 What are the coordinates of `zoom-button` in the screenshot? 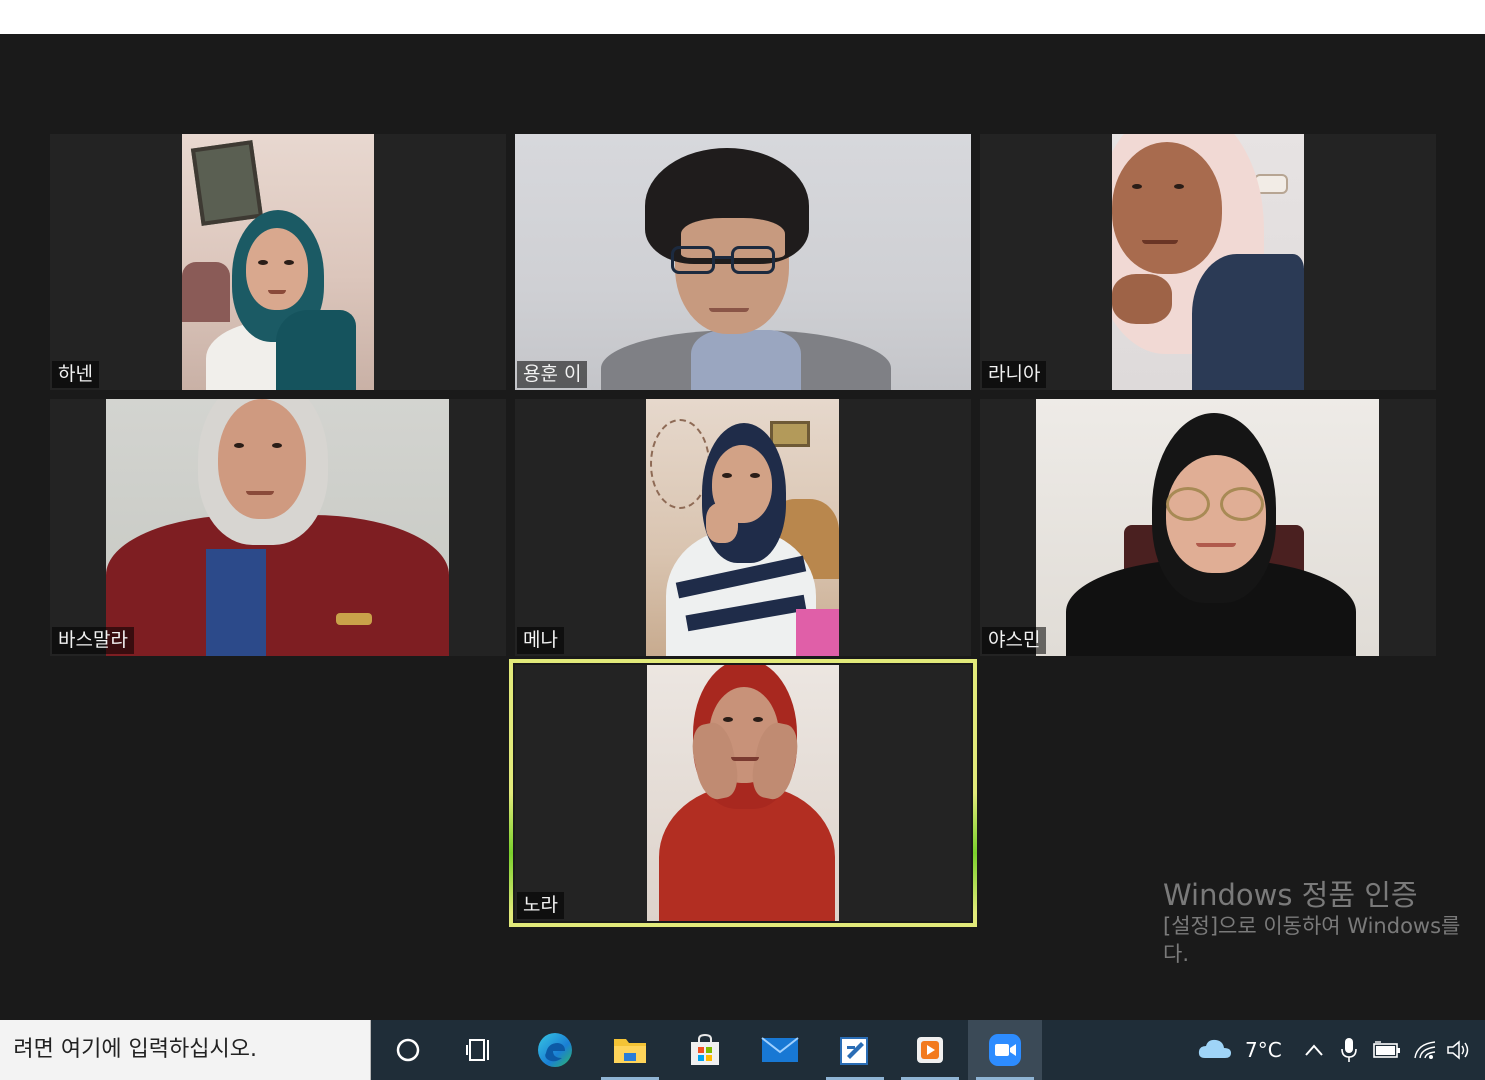 It's located at (1005, 1050).